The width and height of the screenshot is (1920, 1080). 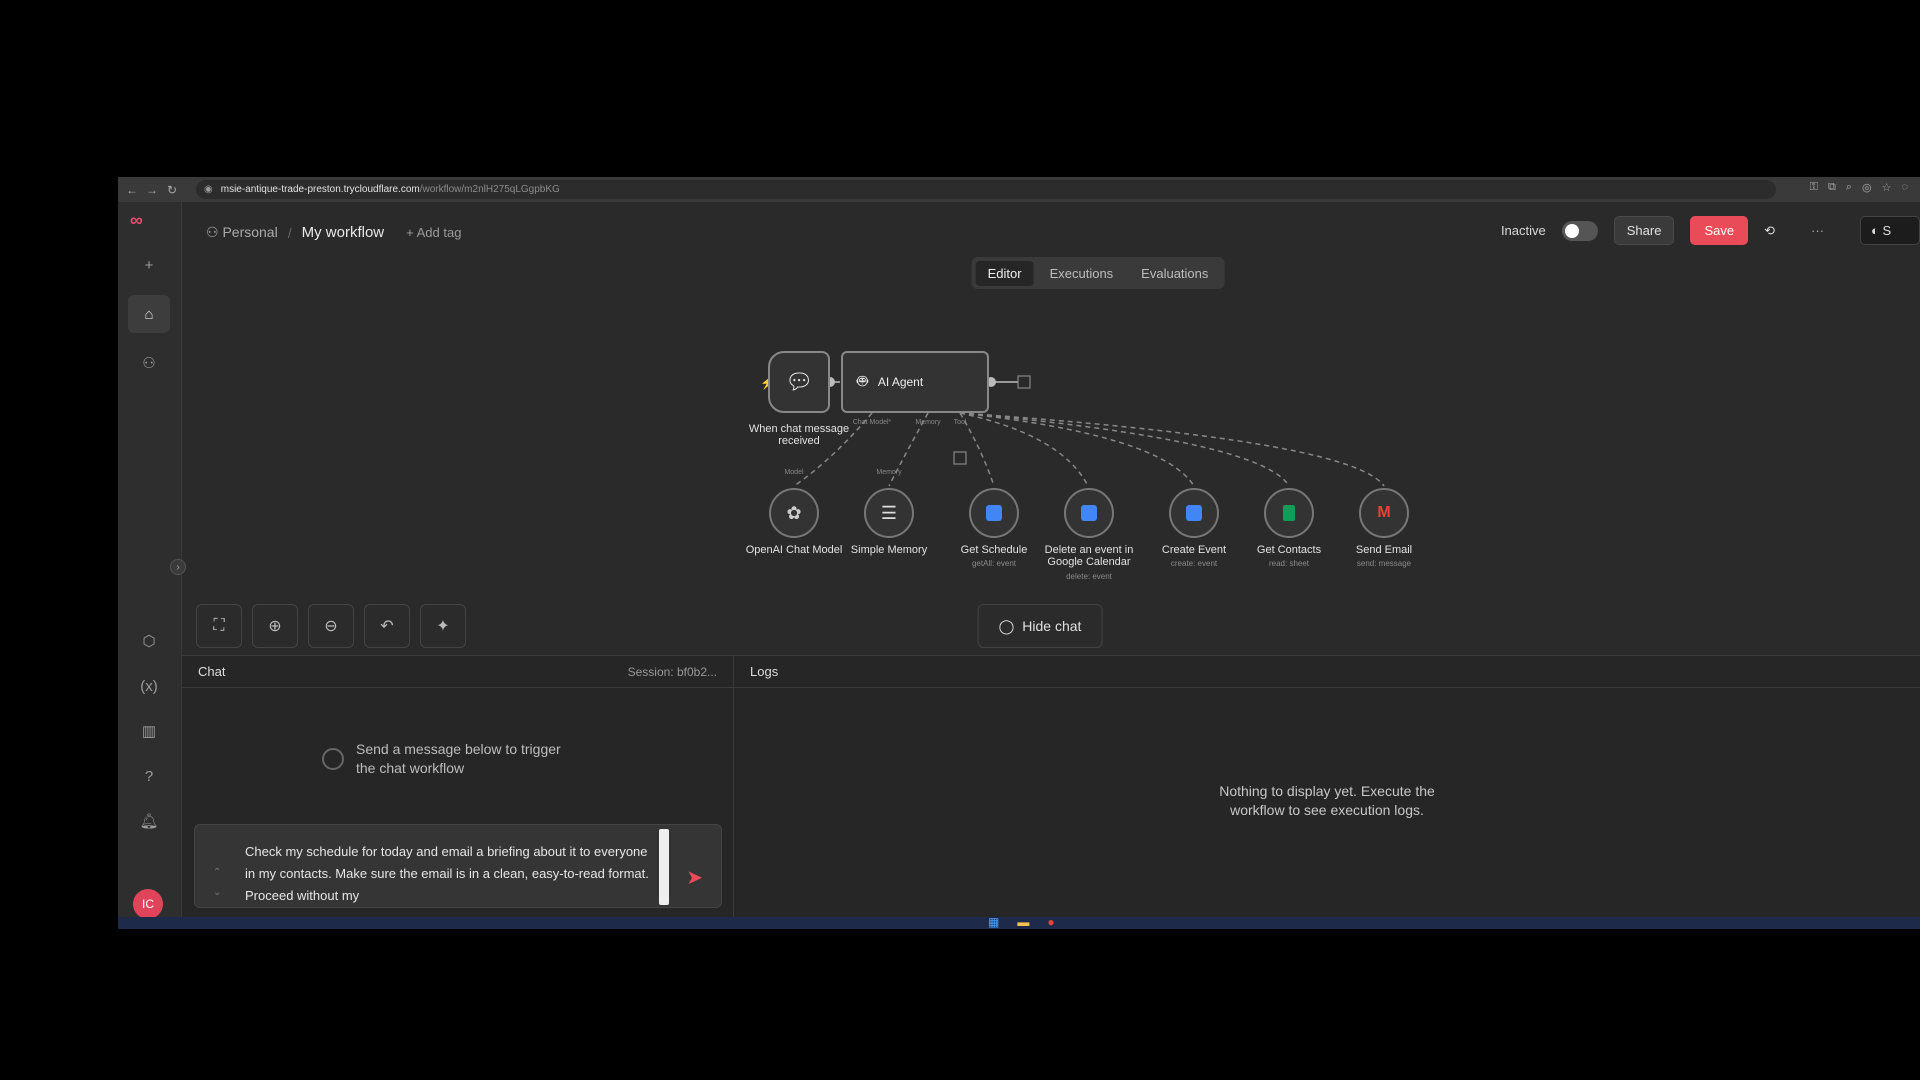 I want to click on create-event-node, so click(x=1194, y=513).